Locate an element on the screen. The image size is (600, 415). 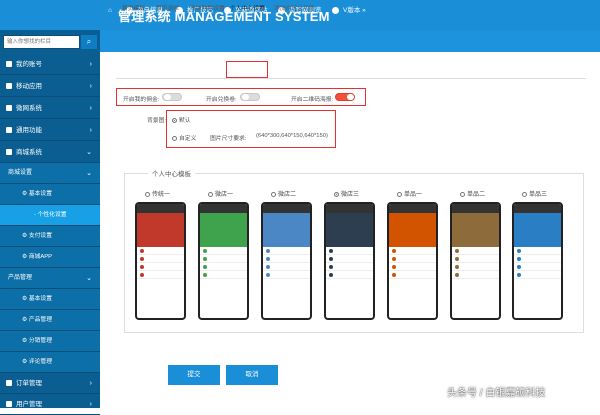
sidebar-item-common: 通用功能 › is located at coordinates (50, 130).